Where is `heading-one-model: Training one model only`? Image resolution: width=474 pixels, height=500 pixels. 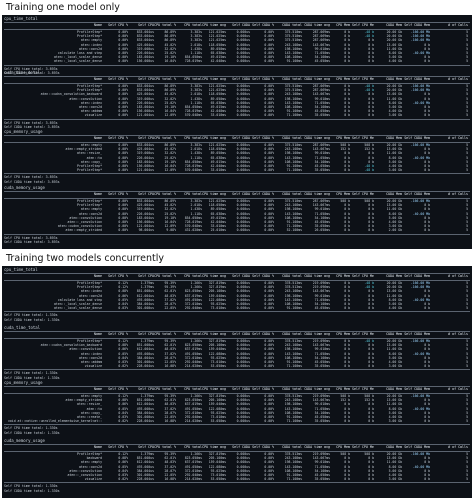
heading-one-model: Training one model only is located at coordinates (63, 7).